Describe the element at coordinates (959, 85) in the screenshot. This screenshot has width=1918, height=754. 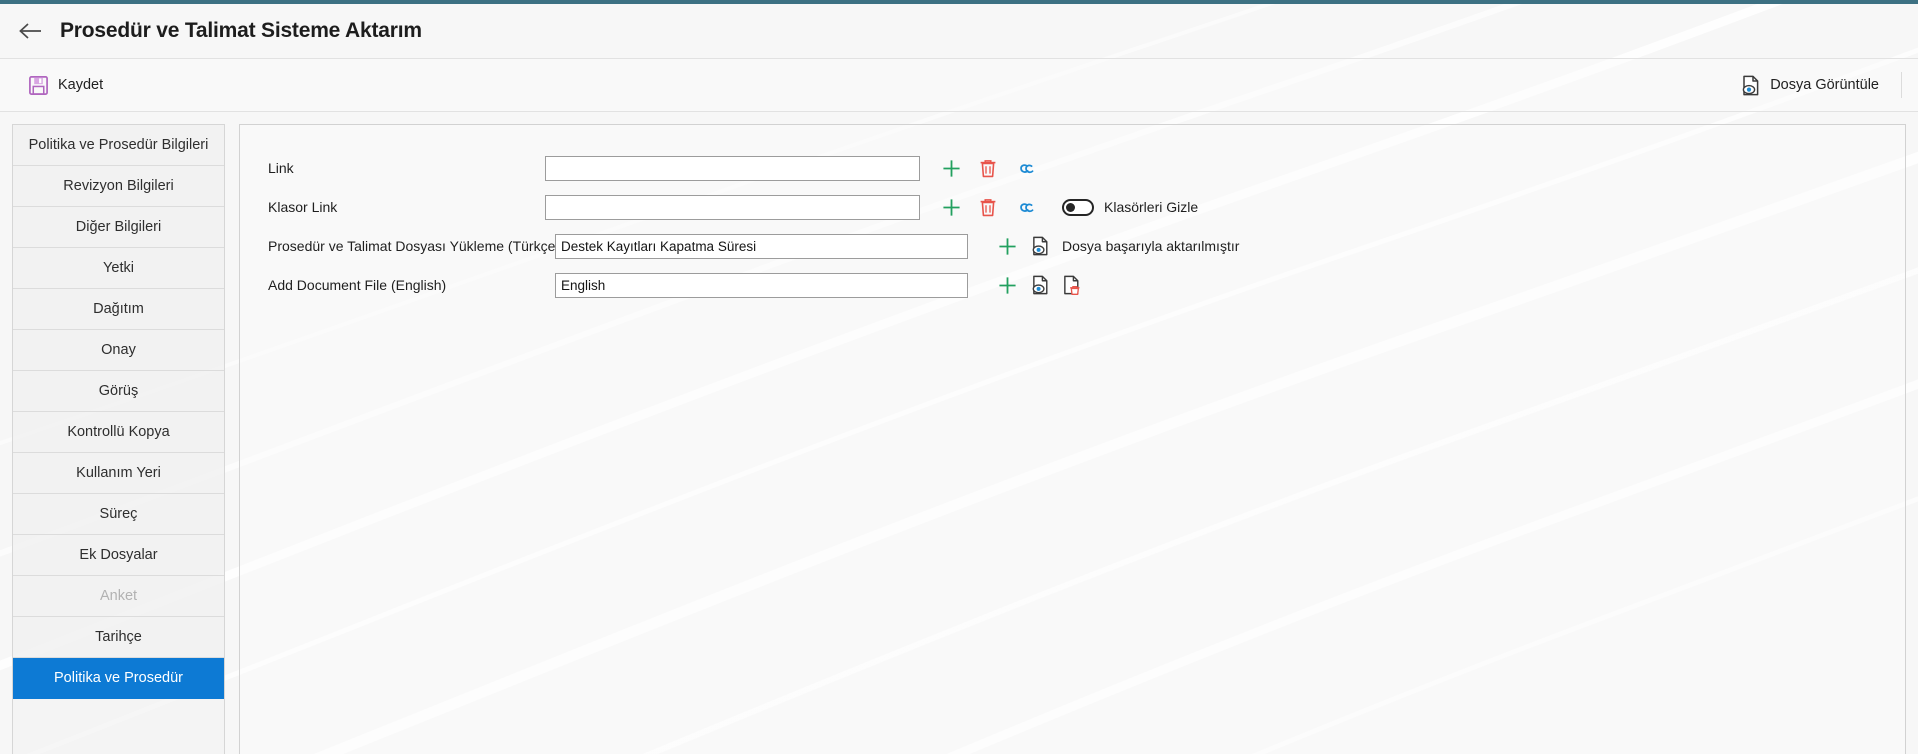
I see `command-toolbar: Kaydet Dosya Görüntüle` at that location.